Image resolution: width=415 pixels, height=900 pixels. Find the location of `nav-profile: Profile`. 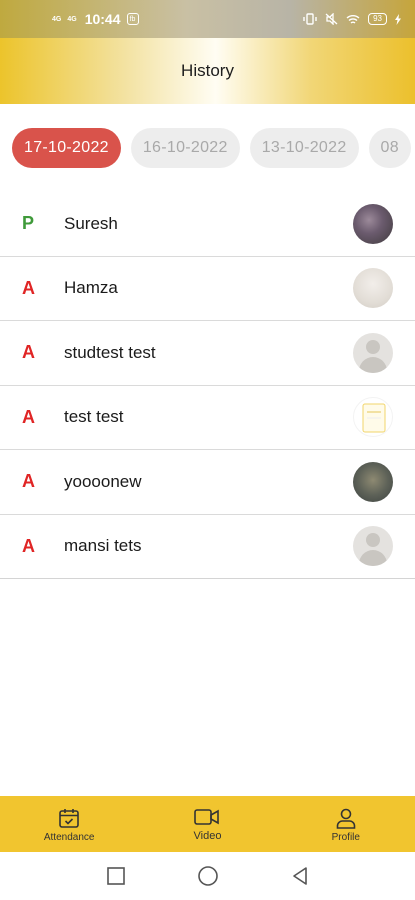

nav-profile: Profile is located at coordinates (346, 824).